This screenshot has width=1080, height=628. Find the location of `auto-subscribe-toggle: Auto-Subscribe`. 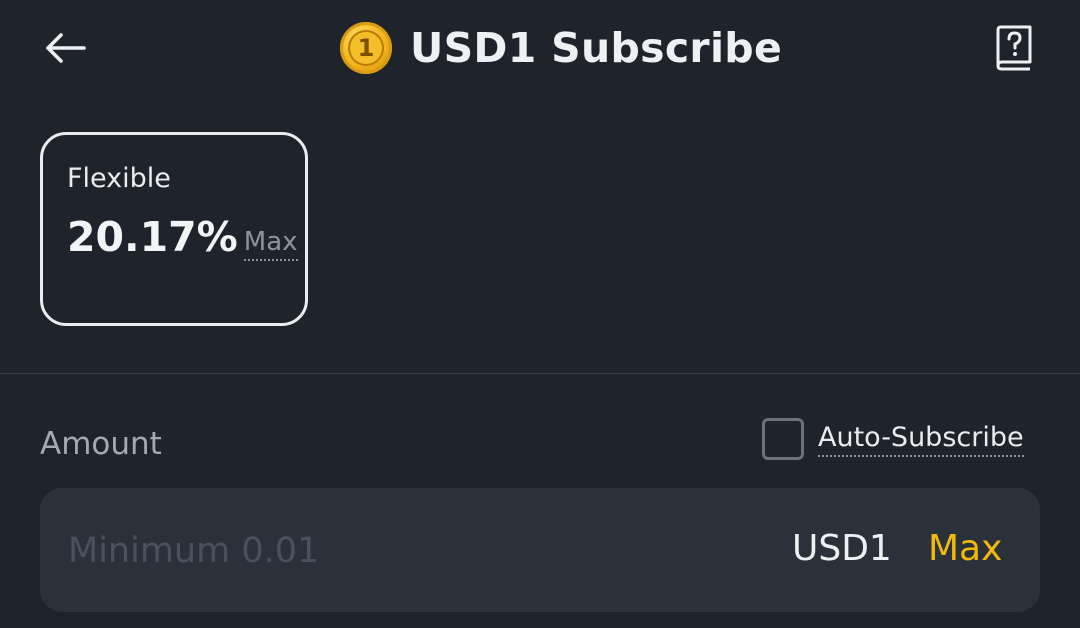

auto-subscribe-toggle: Auto-Subscribe is located at coordinates (893, 439).